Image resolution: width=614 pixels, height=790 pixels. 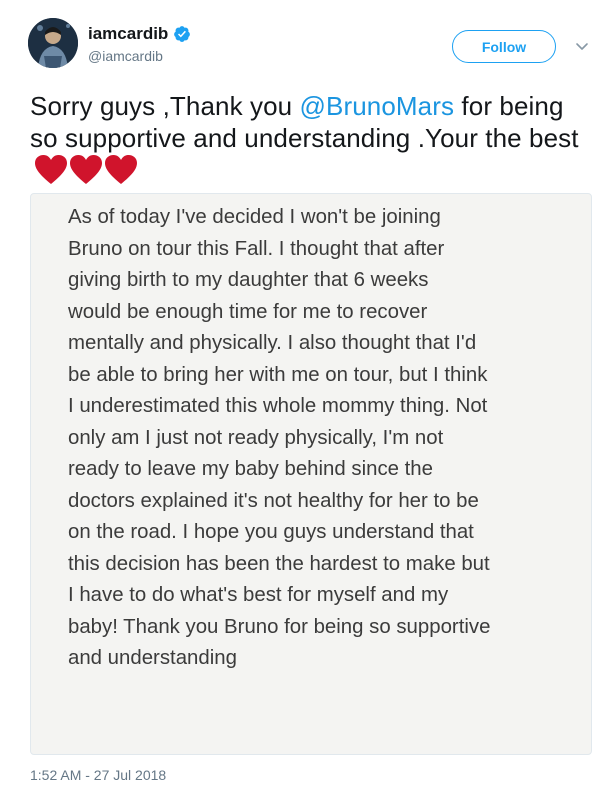 I want to click on display-name-row: iamcardib, so click(x=139, y=34).